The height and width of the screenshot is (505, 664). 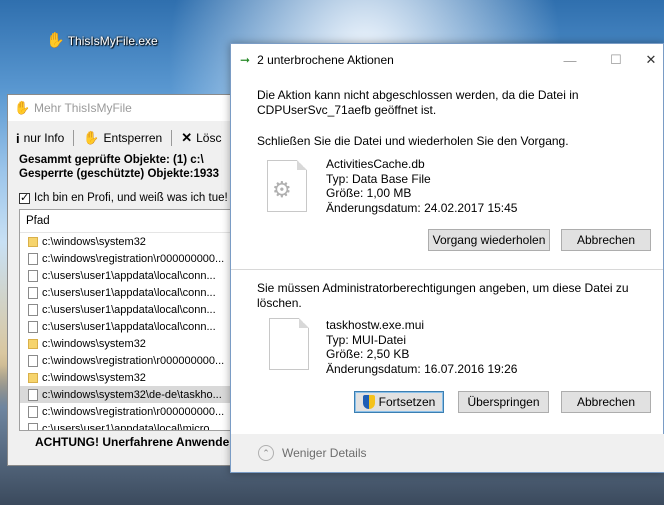 I want to click on dialog-titlebar: ➞ 2 unterbrochene Aktionen — ☐ ✕, so click(x=447, y=60).